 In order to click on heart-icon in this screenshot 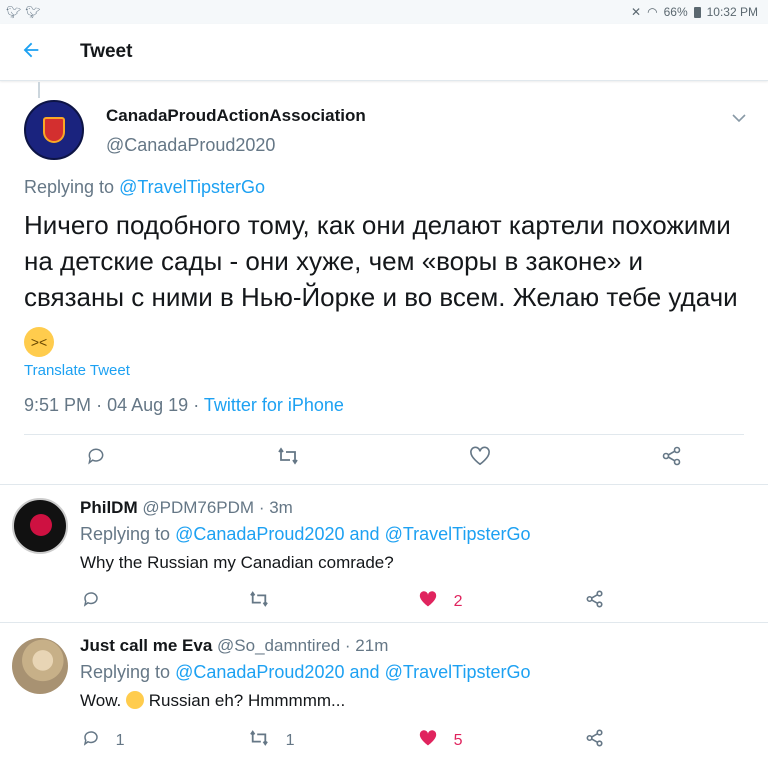, I will do `click(480, 456)`.